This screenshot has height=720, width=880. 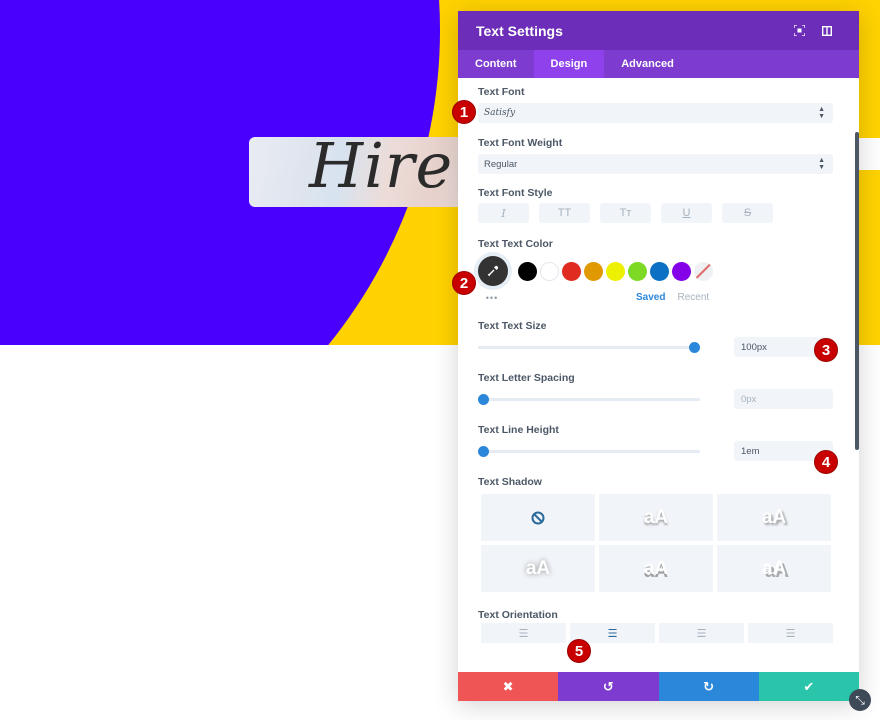 What do you see at coordinates (637, 271) in the screenshot?
I see `swatch-green` at bounding box center [637, 271].